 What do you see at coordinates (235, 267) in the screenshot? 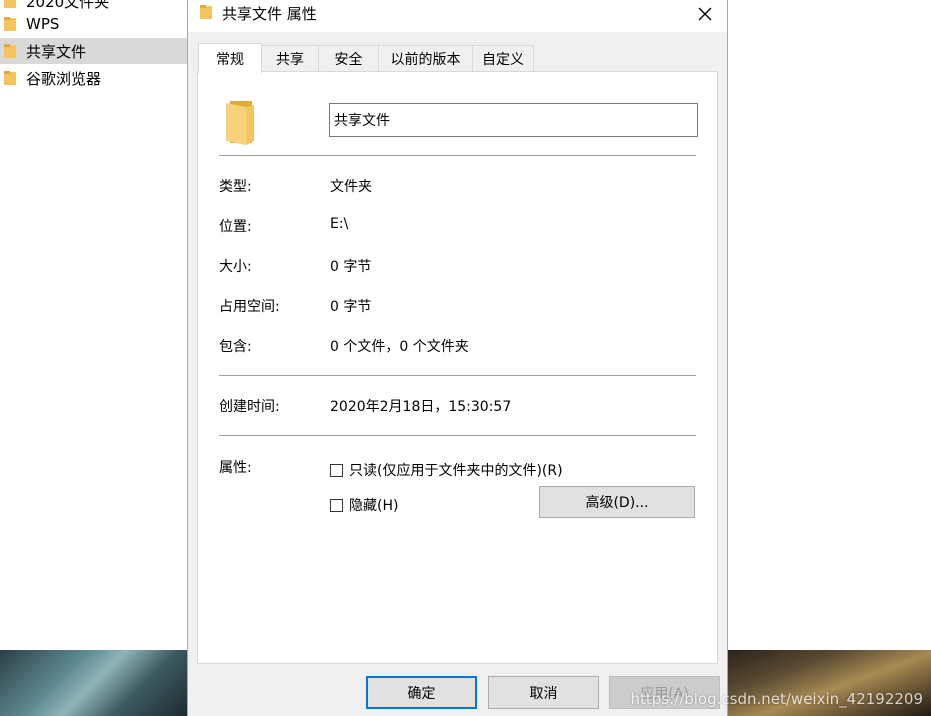
I see `size-label: 大小:` at bounding box center [235, 267].